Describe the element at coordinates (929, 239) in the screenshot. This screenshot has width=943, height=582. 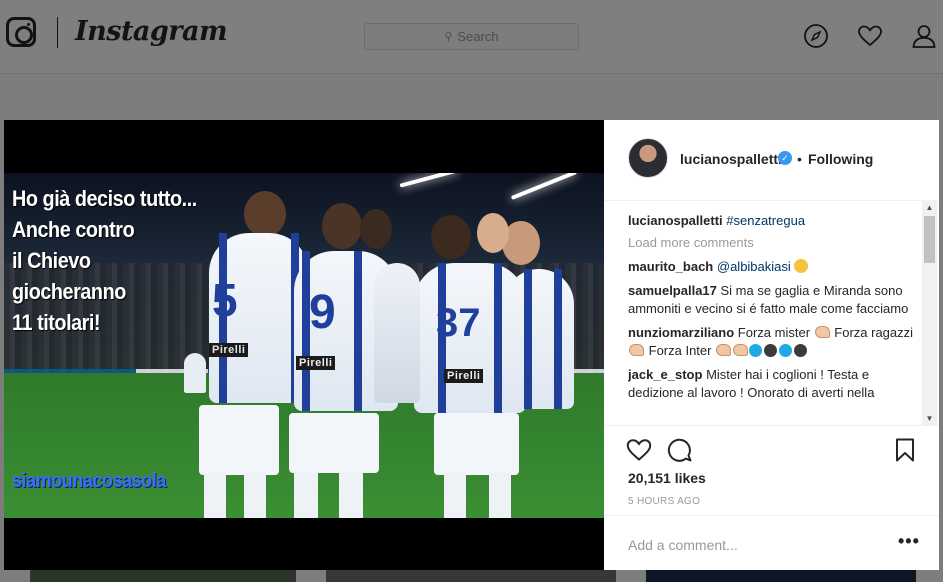
I see `scrollbar-thumb` at that location.